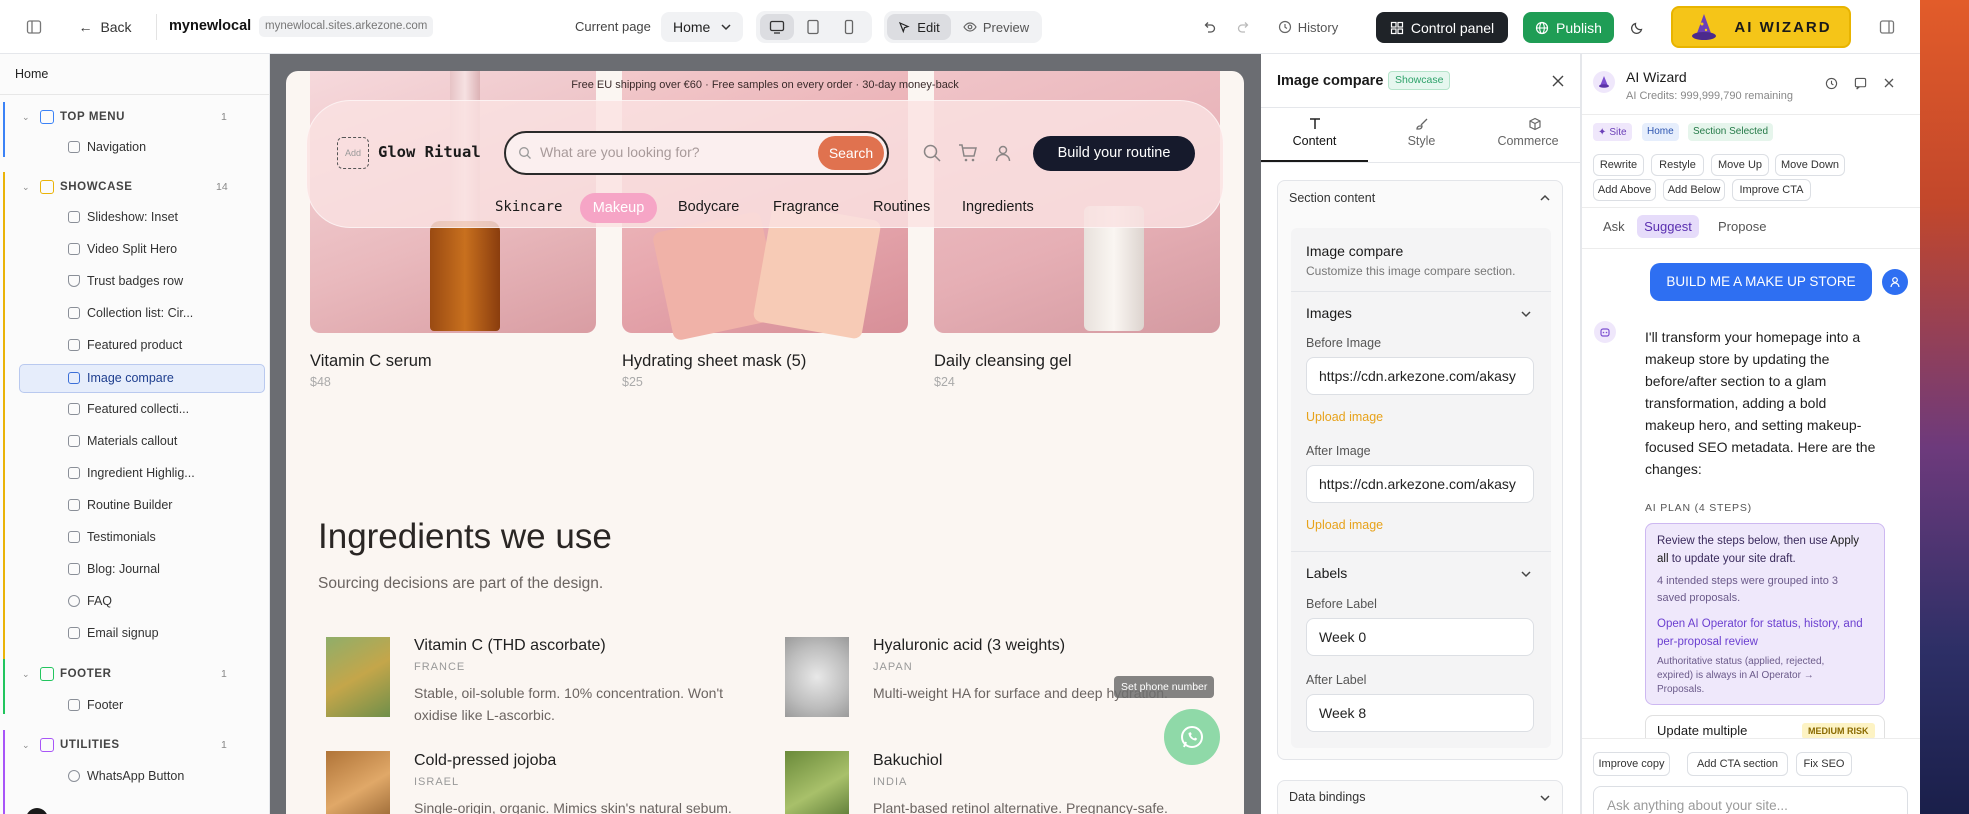 The image size is (1969, 814). I want to click on product-name: Hydrating sheet mask (5), so click(714, 361).